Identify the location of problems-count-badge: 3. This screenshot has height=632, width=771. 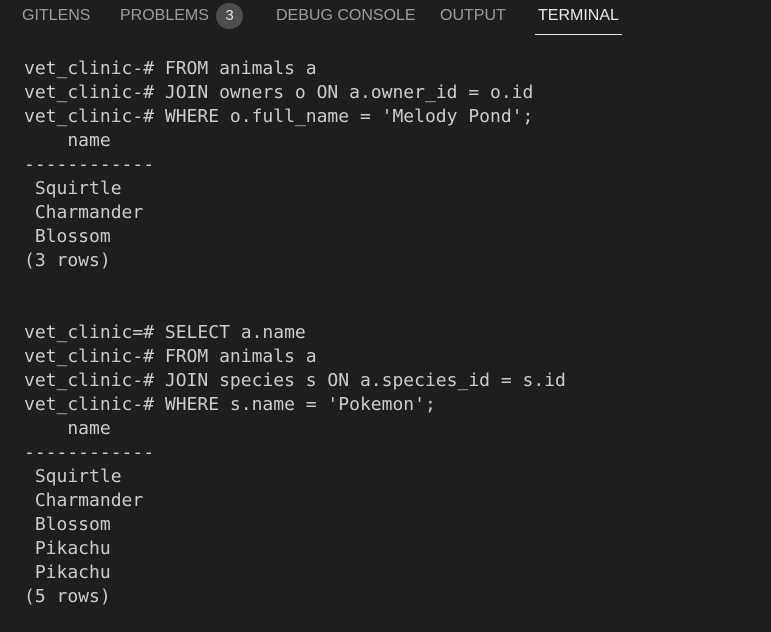
(229, 16).